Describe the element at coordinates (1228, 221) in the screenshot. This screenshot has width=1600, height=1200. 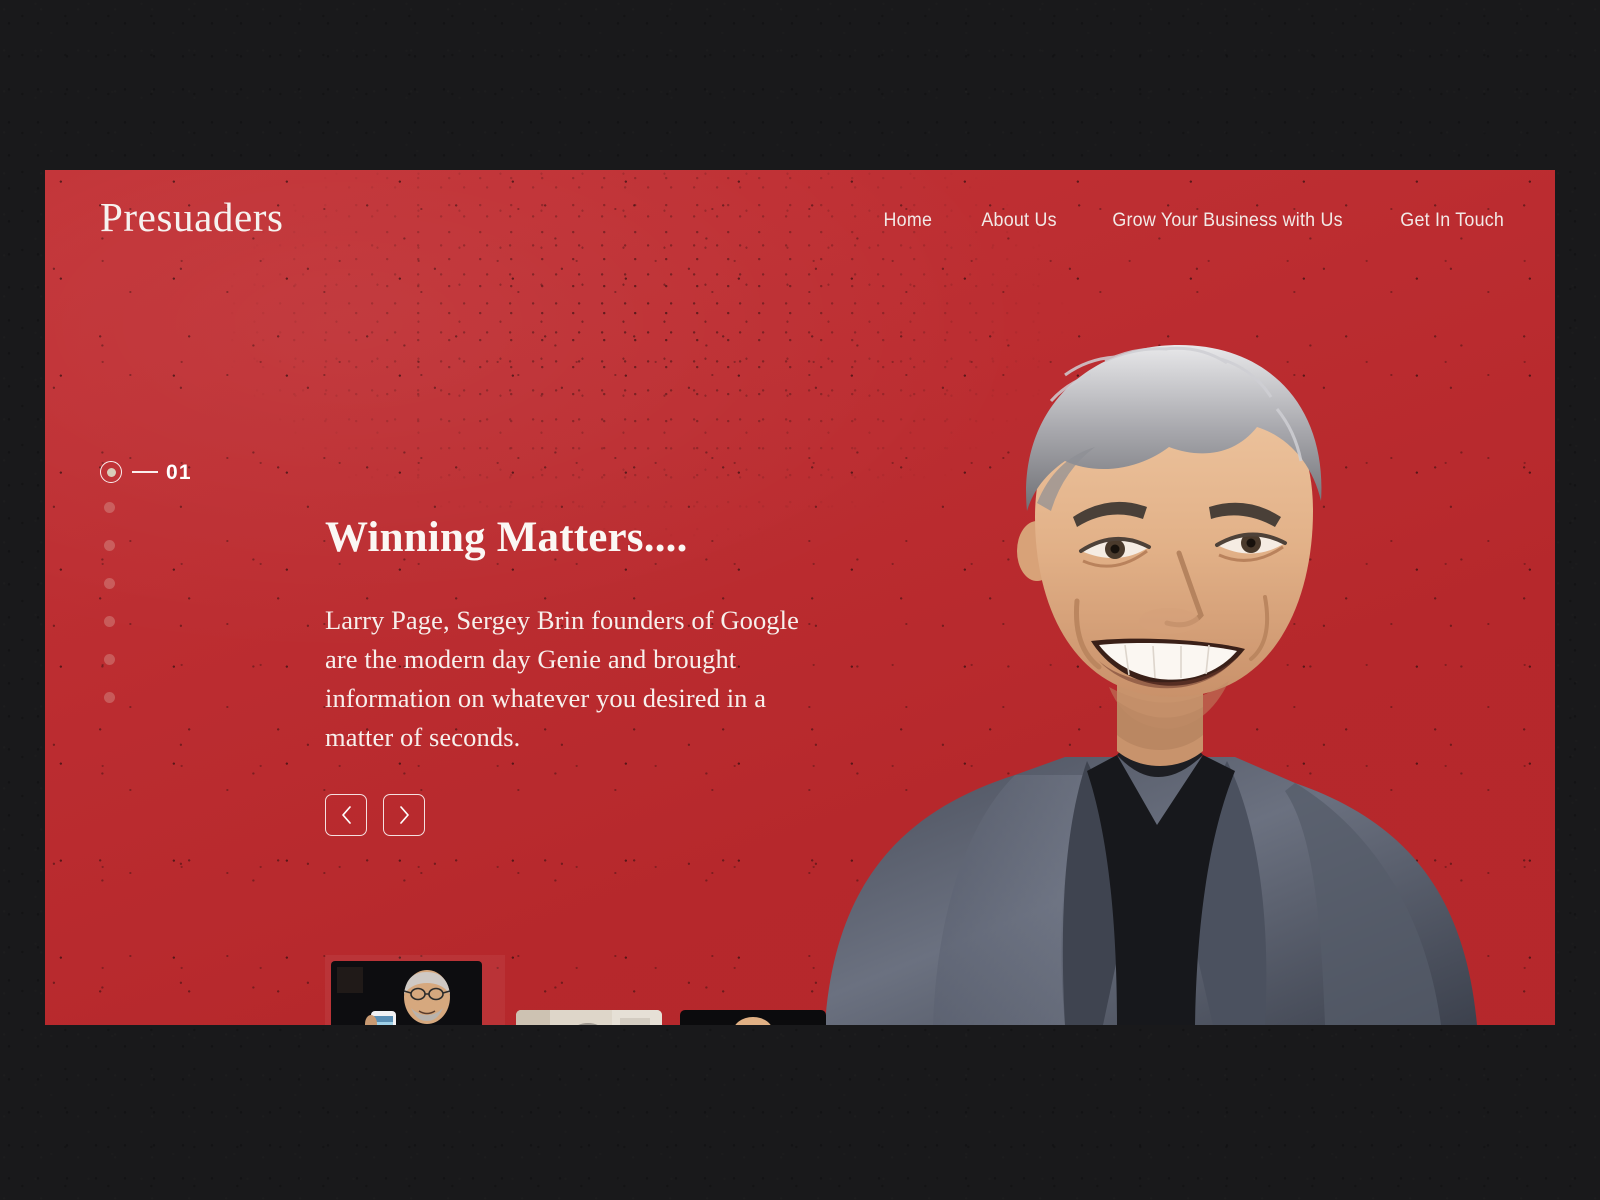
I see `nav-item-grow-your-business: Grow Your Business with Us` at that location.